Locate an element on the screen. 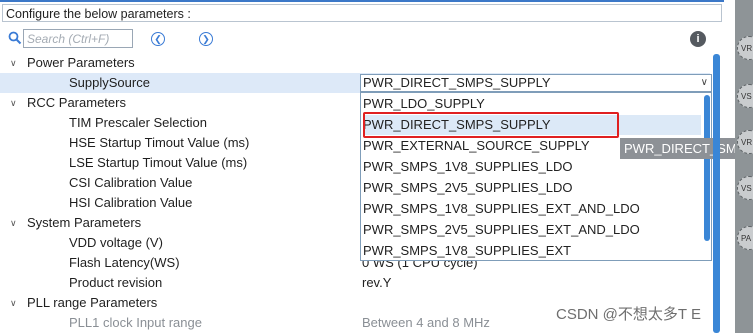 The image size is (753, 333). pin-icon: PA is located at coordinates (745, 238).